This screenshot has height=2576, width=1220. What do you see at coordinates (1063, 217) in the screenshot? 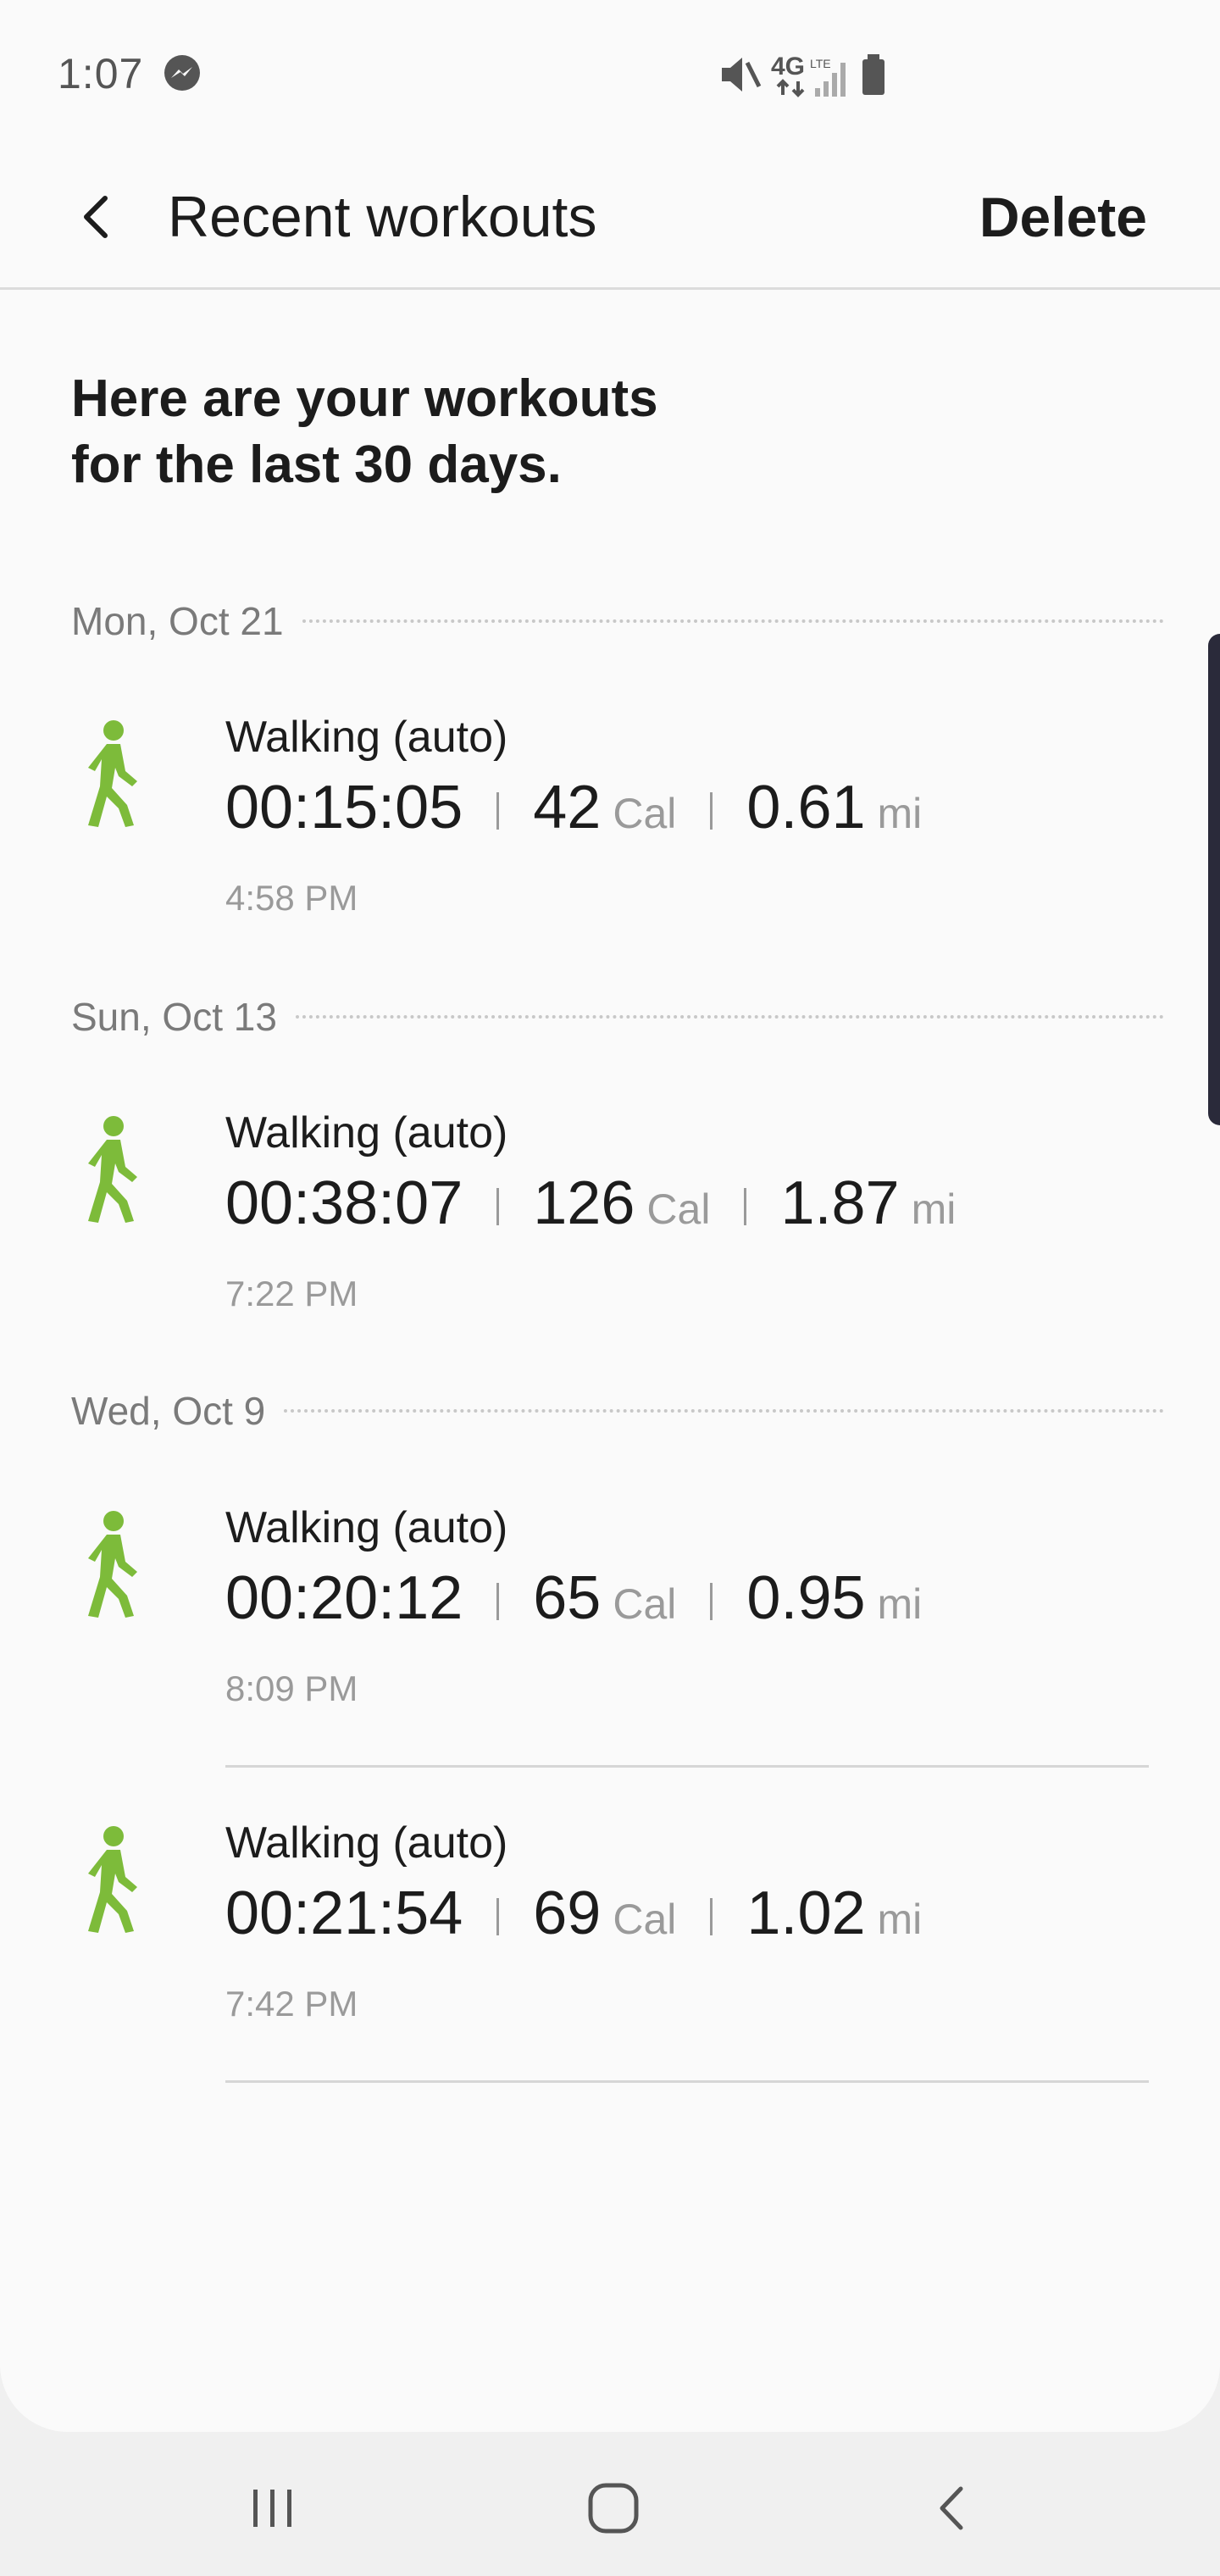
I see `delete-button: Delete` at bounding box center [1063, 217].